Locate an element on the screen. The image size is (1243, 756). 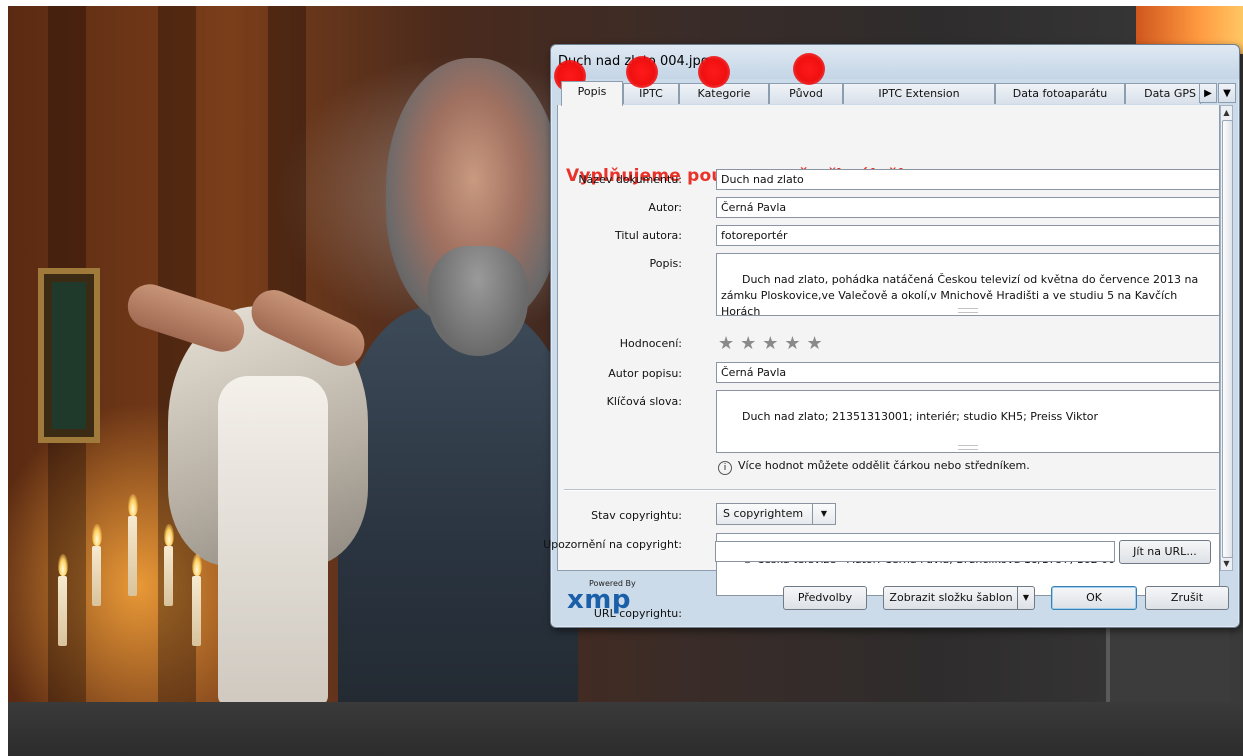
copyright-status-select: S copyrightem ▼ is located at coordinates (776, 514).